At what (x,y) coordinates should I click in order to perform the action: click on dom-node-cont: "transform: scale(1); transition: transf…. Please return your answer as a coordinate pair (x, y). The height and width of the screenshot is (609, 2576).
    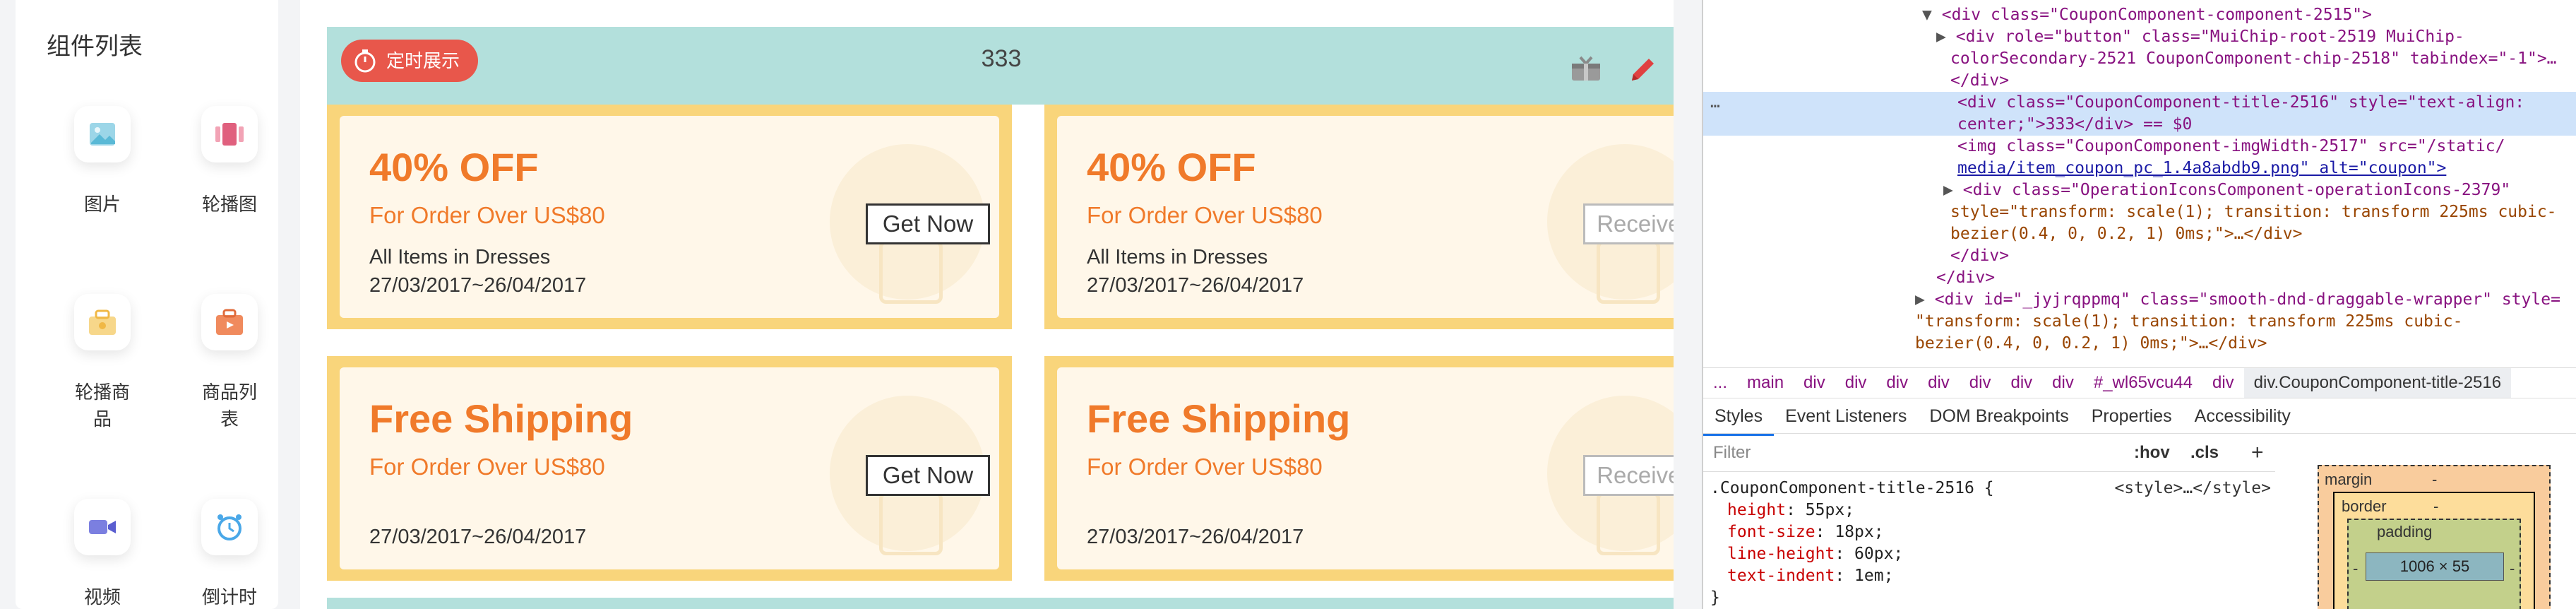
    Looking at the image, I should click on (2139, 322).